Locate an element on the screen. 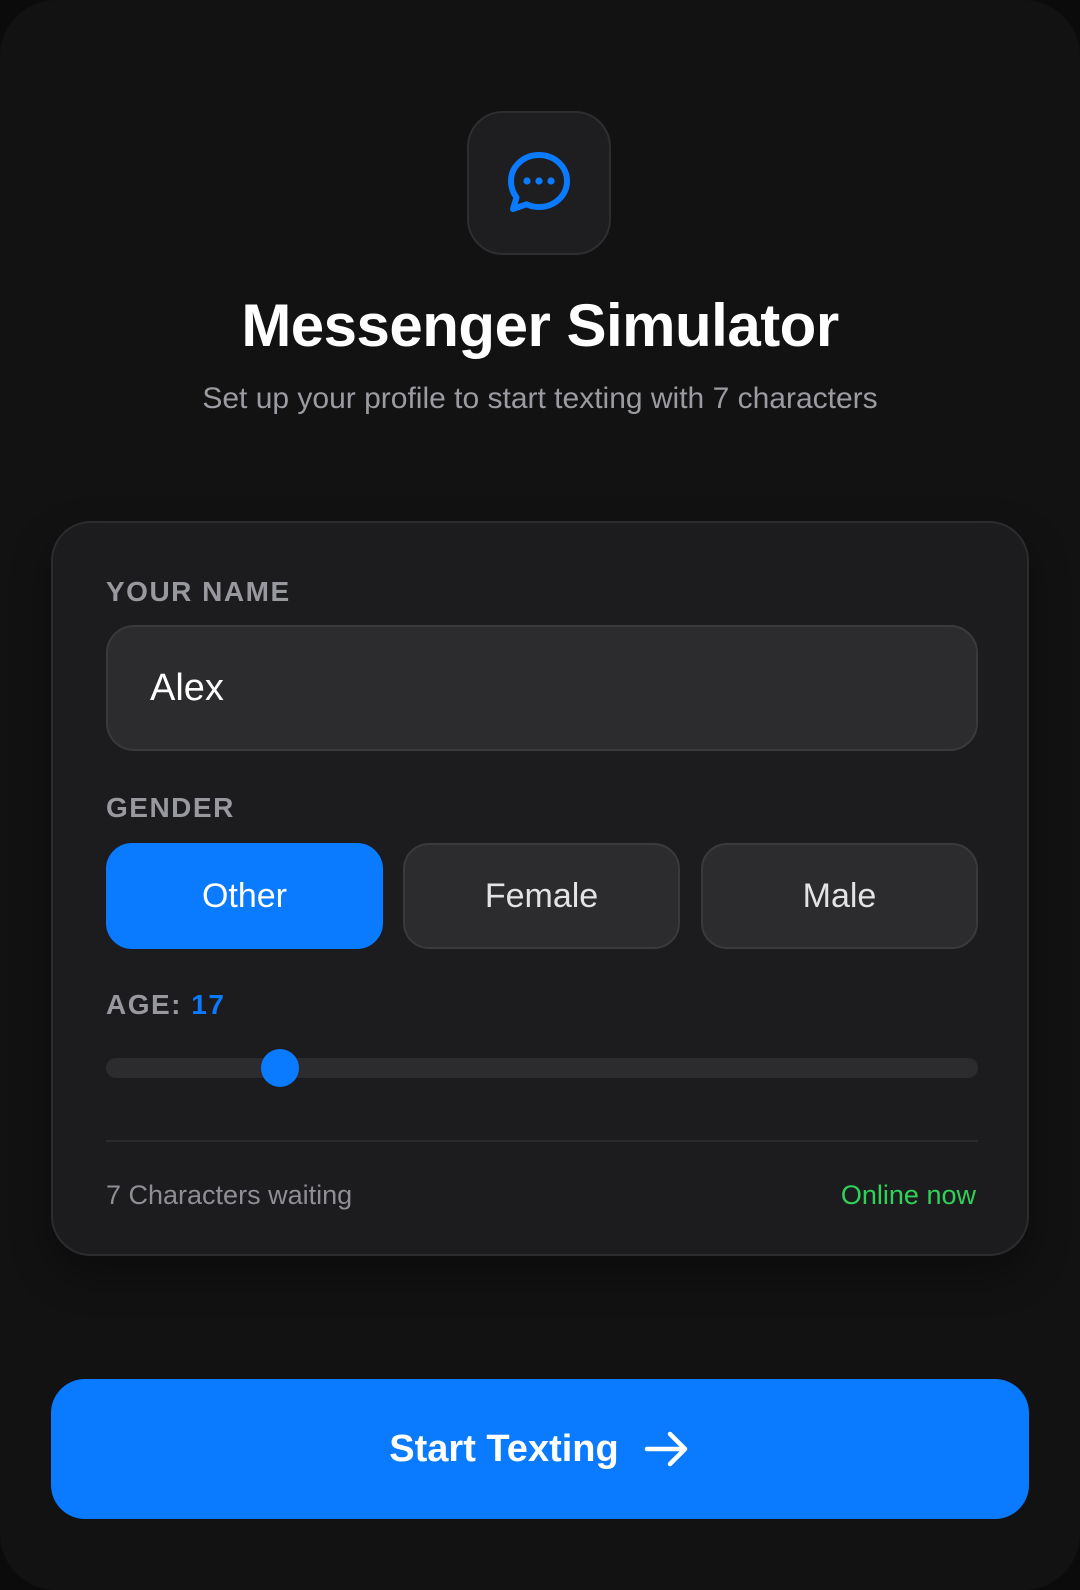 This screenshot has height=1590, width=1080. chat-bubble-dots-icon is located at coordinates (539, 182).